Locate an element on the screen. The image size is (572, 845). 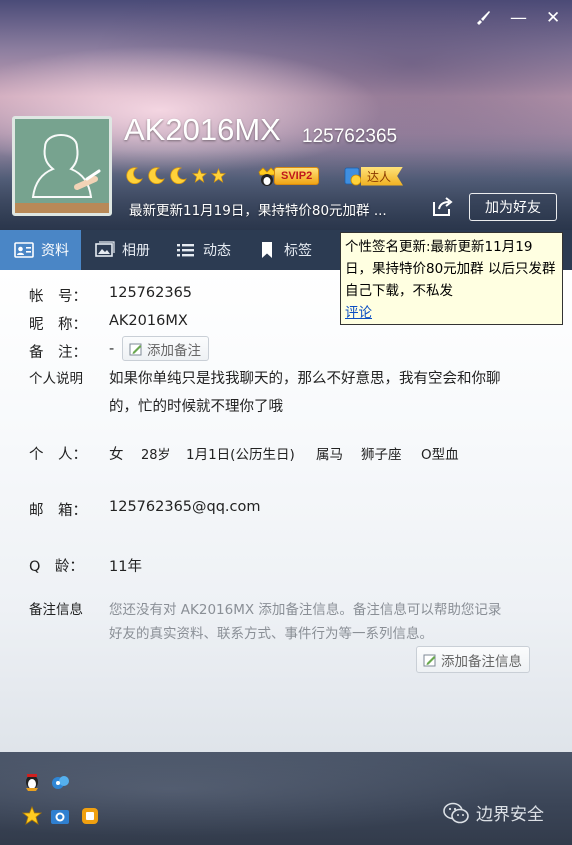
watermark-text: 边界安全 is located at coordinates (510, 815).